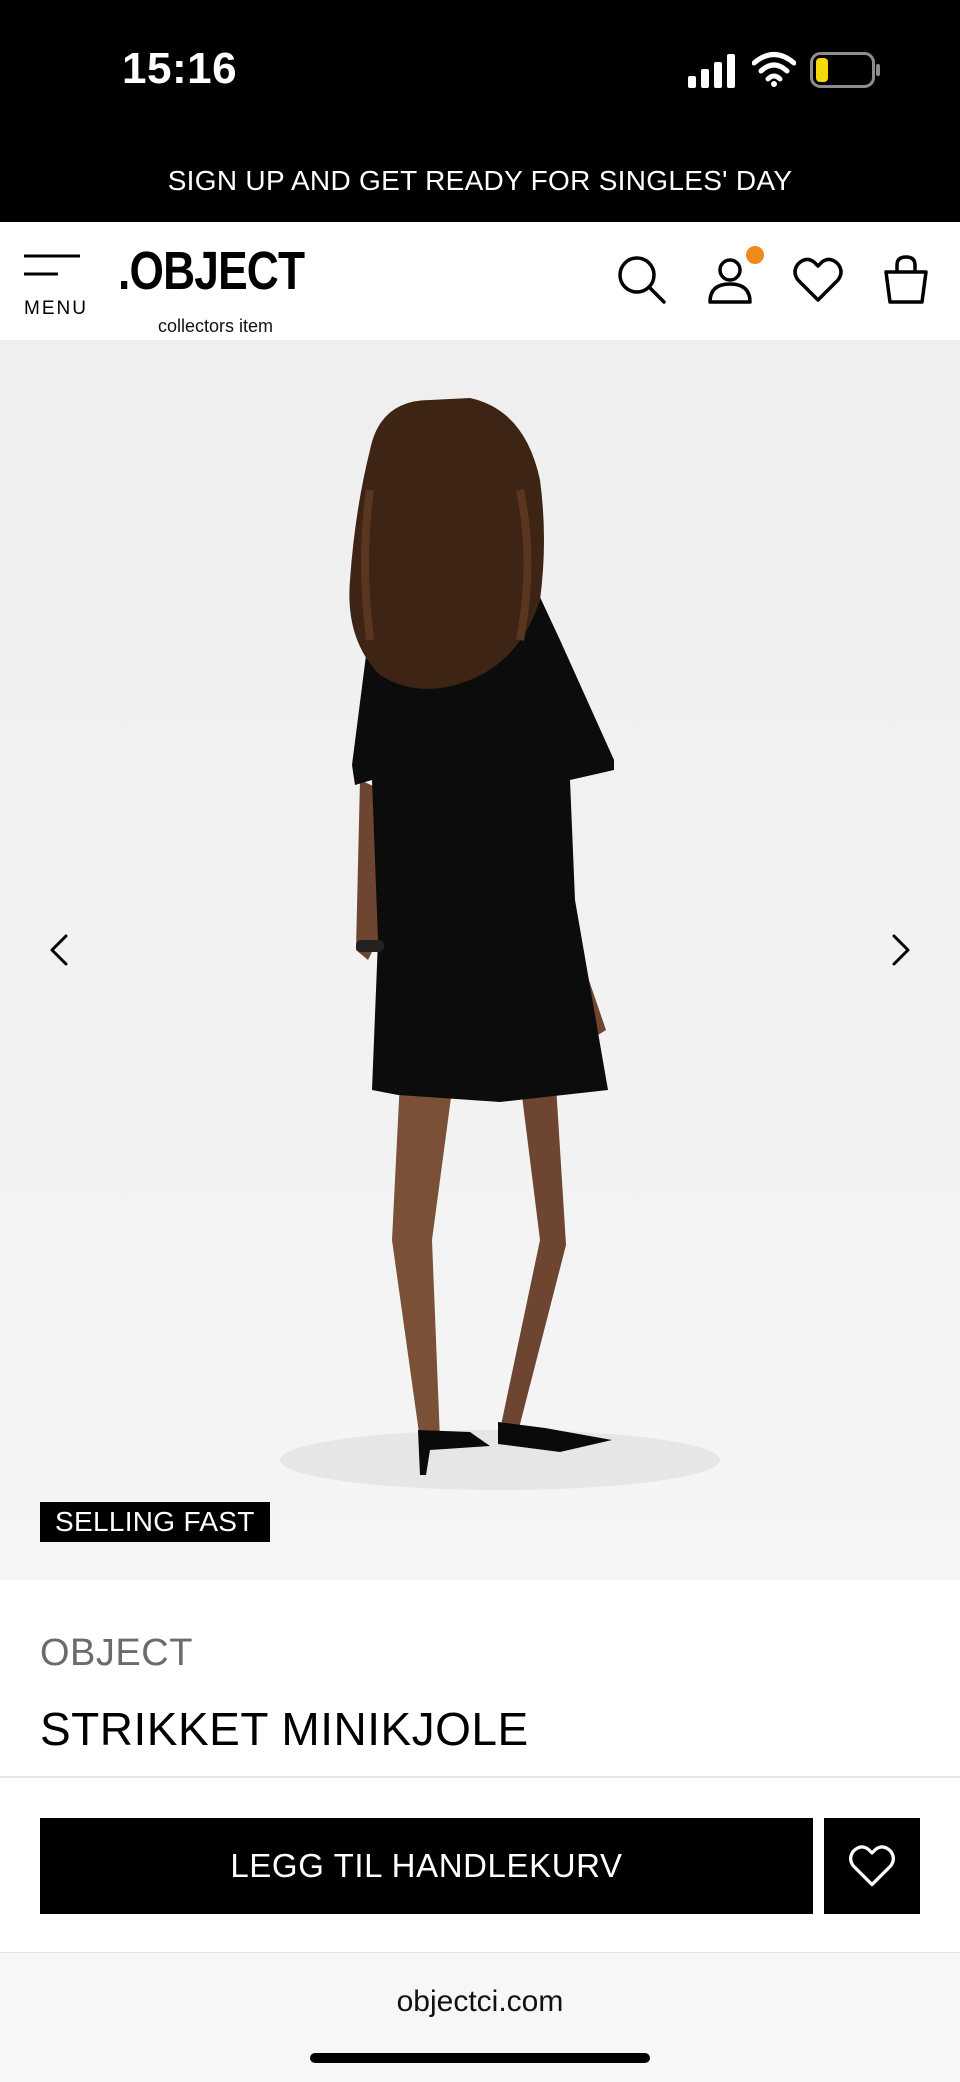  I want to click on url-text: objectci.com, so click(480, 2002).